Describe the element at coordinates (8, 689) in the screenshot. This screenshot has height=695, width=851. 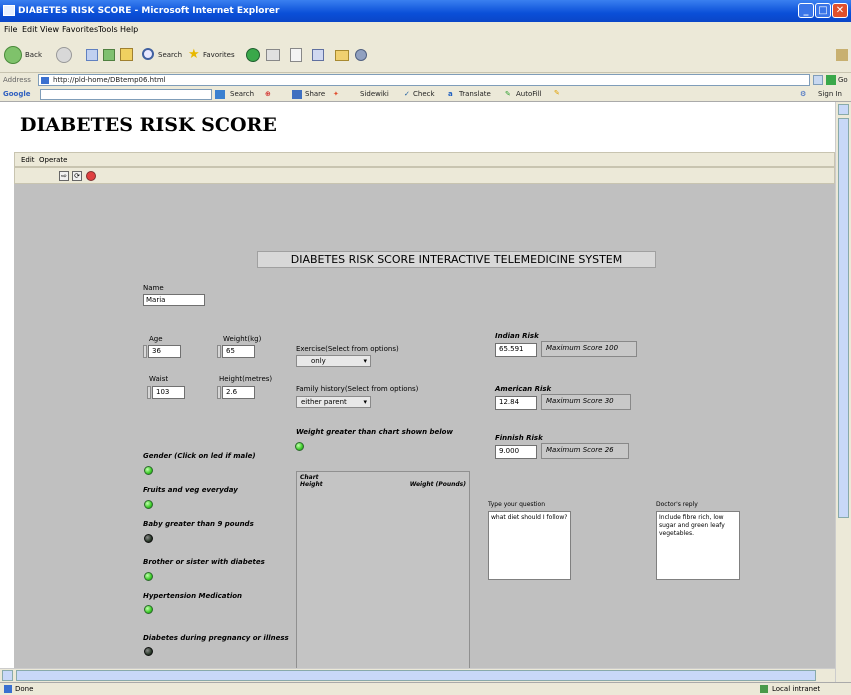
I see `page-status-icon` at that location.